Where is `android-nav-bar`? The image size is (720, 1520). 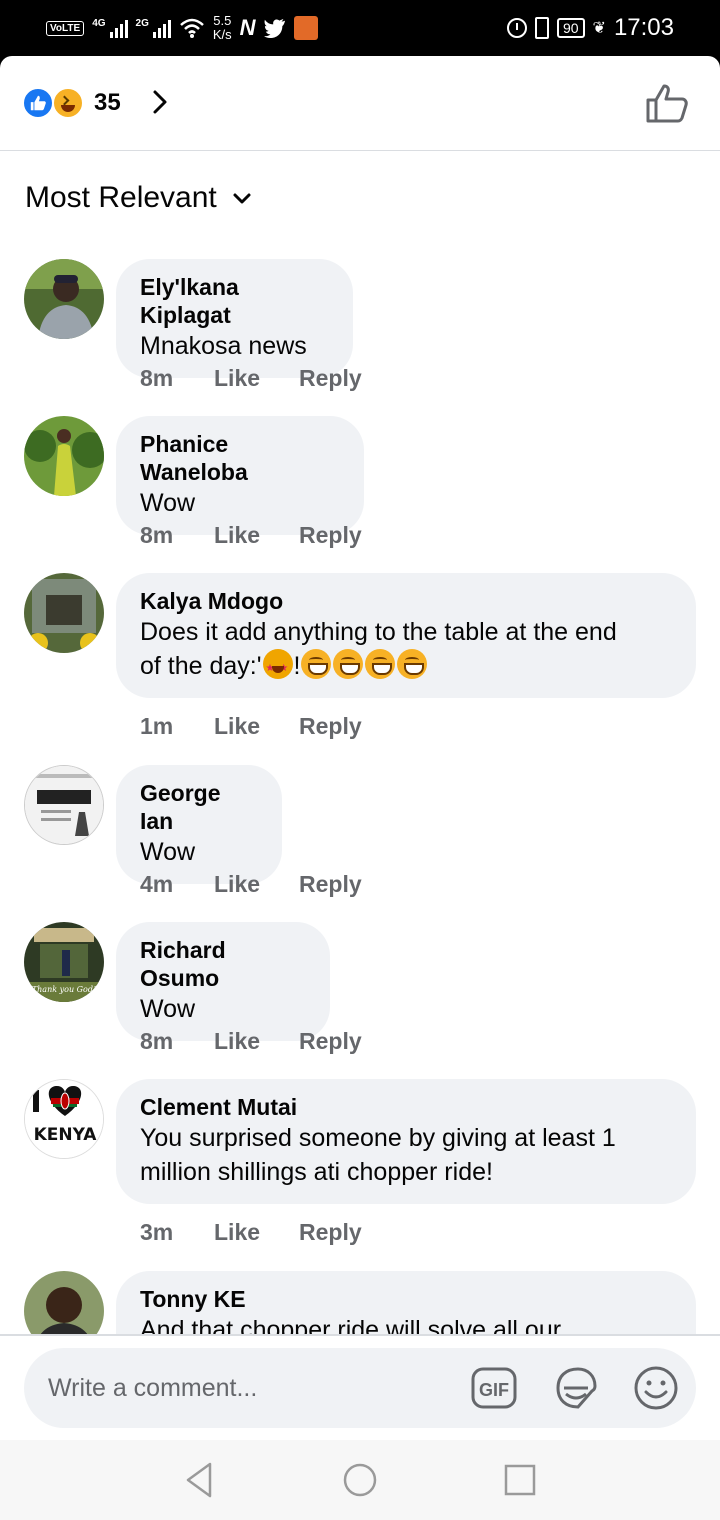 android-nav-bar is located at coordinates (360, 1480).